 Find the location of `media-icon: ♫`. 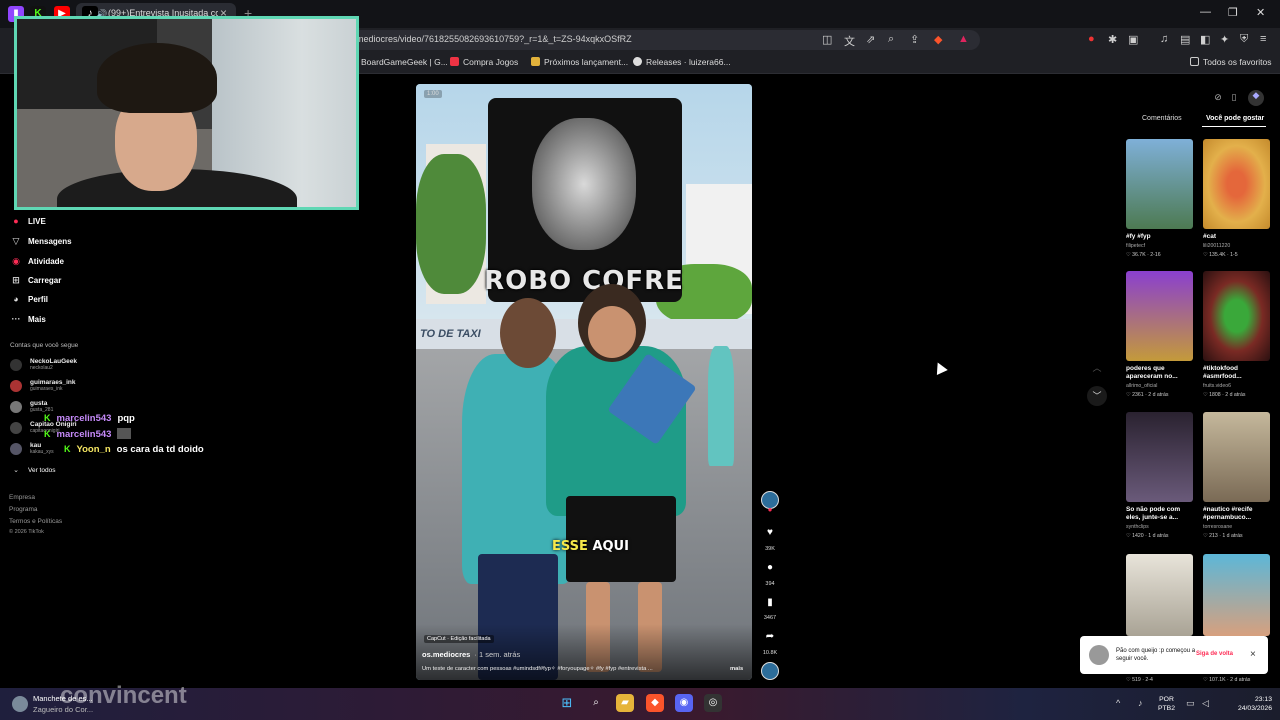

media-icon: ♫ is located at coordinates (1164, 39).